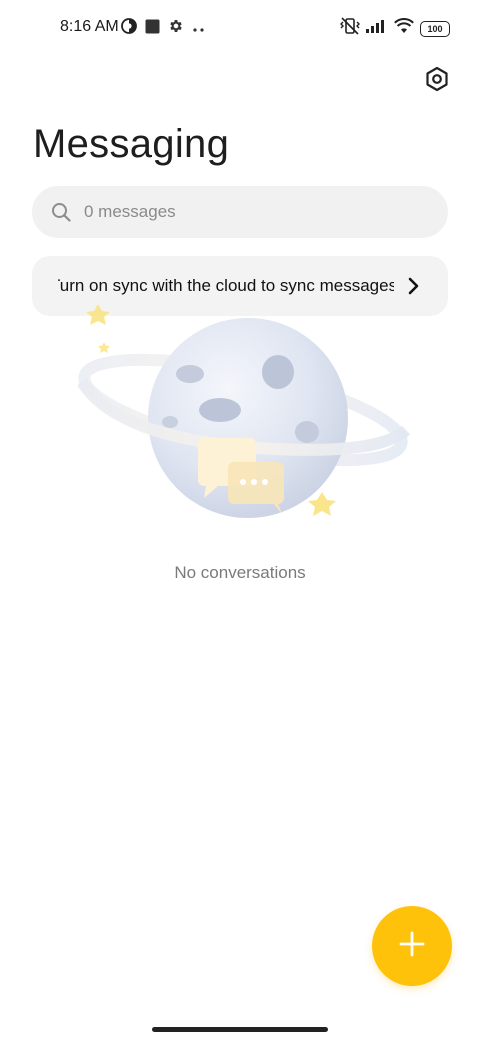  Describe the element at coordinates (350, 28) in the screenshot. I see `vibrate-off-icon` at that location.